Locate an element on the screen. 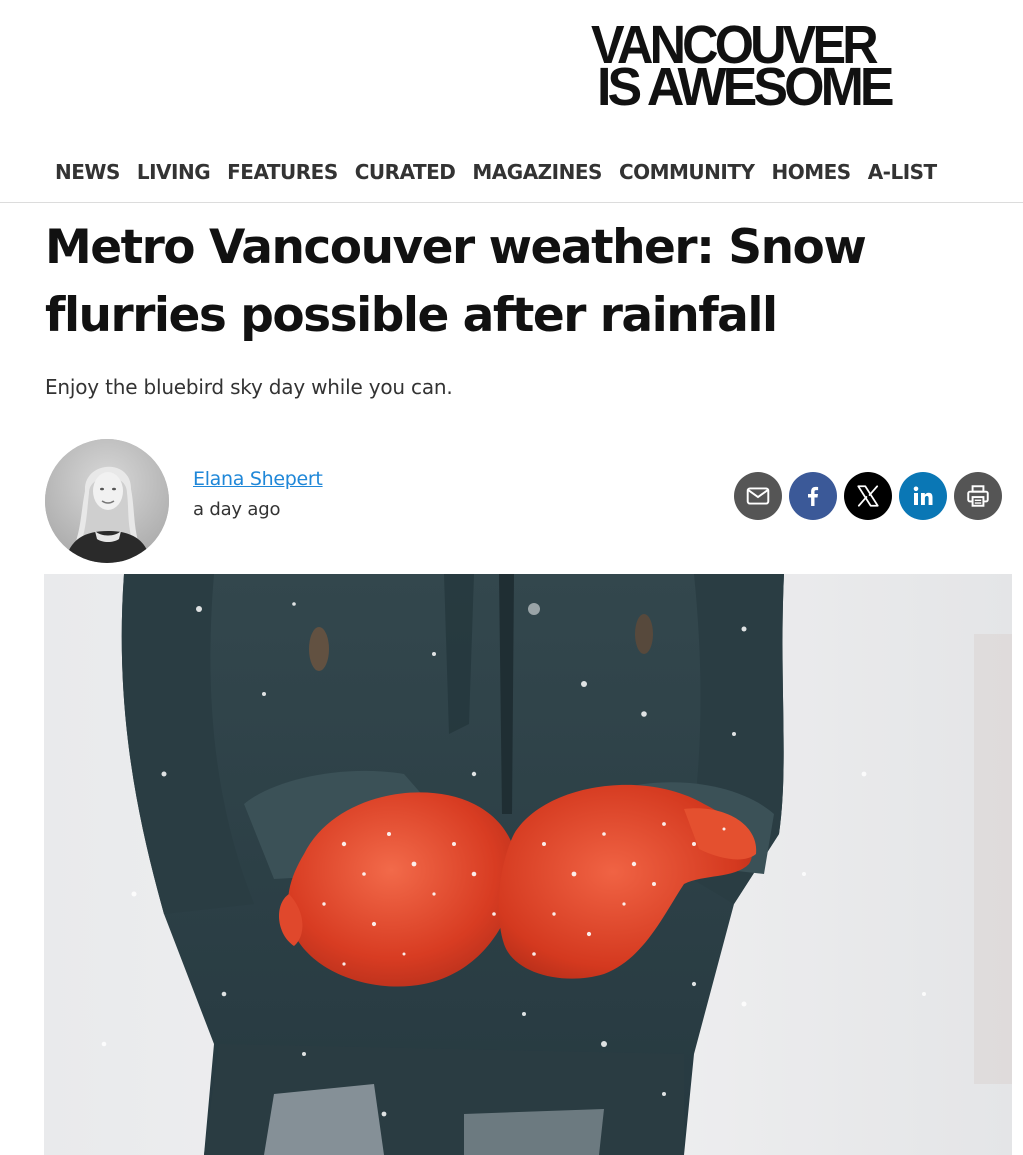 The width and height of the screenshot is (1023, 1155). nav-item: NEWS is located at coordinates (87, 172).